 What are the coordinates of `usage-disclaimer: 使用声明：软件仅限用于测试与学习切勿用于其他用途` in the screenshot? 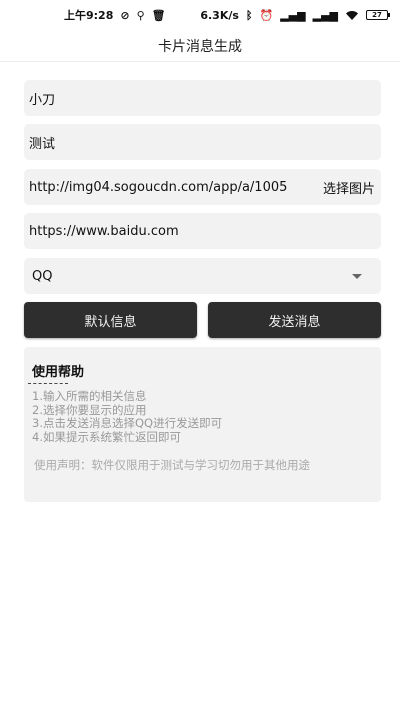 It's located at (172, 465).